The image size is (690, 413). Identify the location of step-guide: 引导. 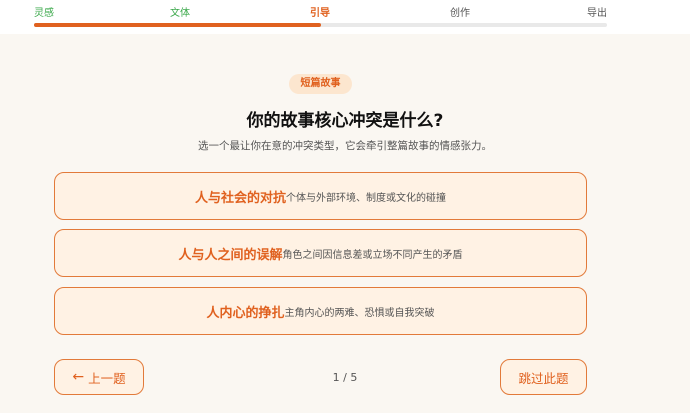
(320, 14).